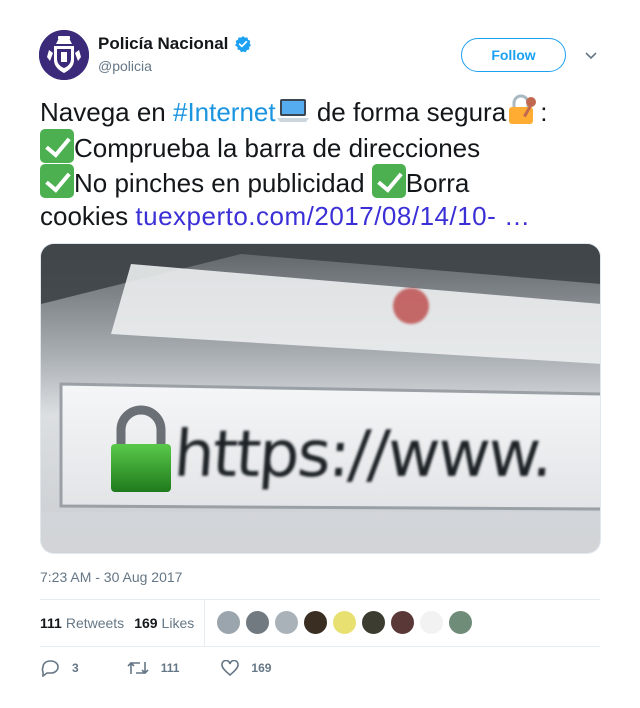 This screenshot has width=640, height=708. What do you see at coordinates (246, 668) in the screenshot?
I see `like-button: 169` at bounding box center [246, 668].